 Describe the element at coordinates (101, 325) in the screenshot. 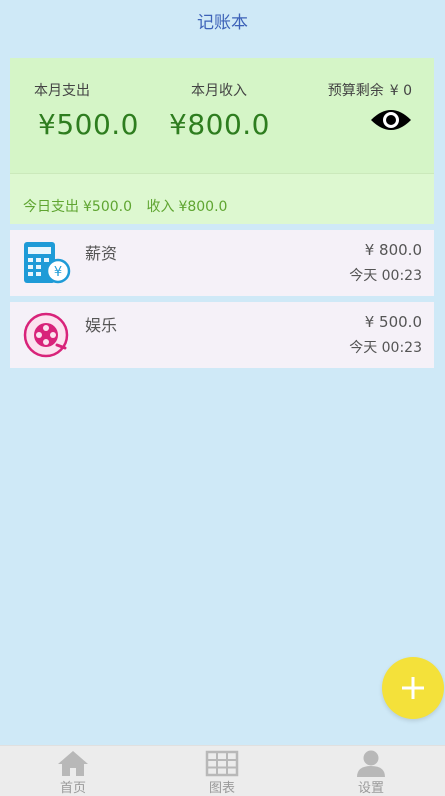

I see `record-name: 娱乐` at that location.